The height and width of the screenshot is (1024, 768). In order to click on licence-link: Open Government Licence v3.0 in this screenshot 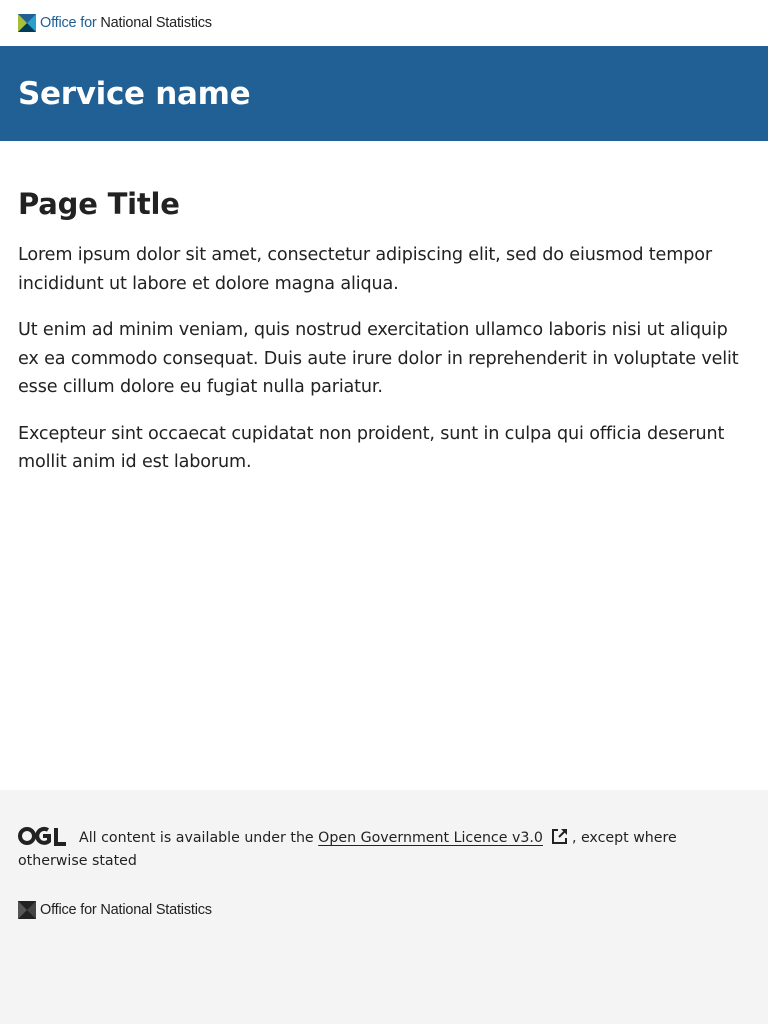, I will do `click(430, 838)`.